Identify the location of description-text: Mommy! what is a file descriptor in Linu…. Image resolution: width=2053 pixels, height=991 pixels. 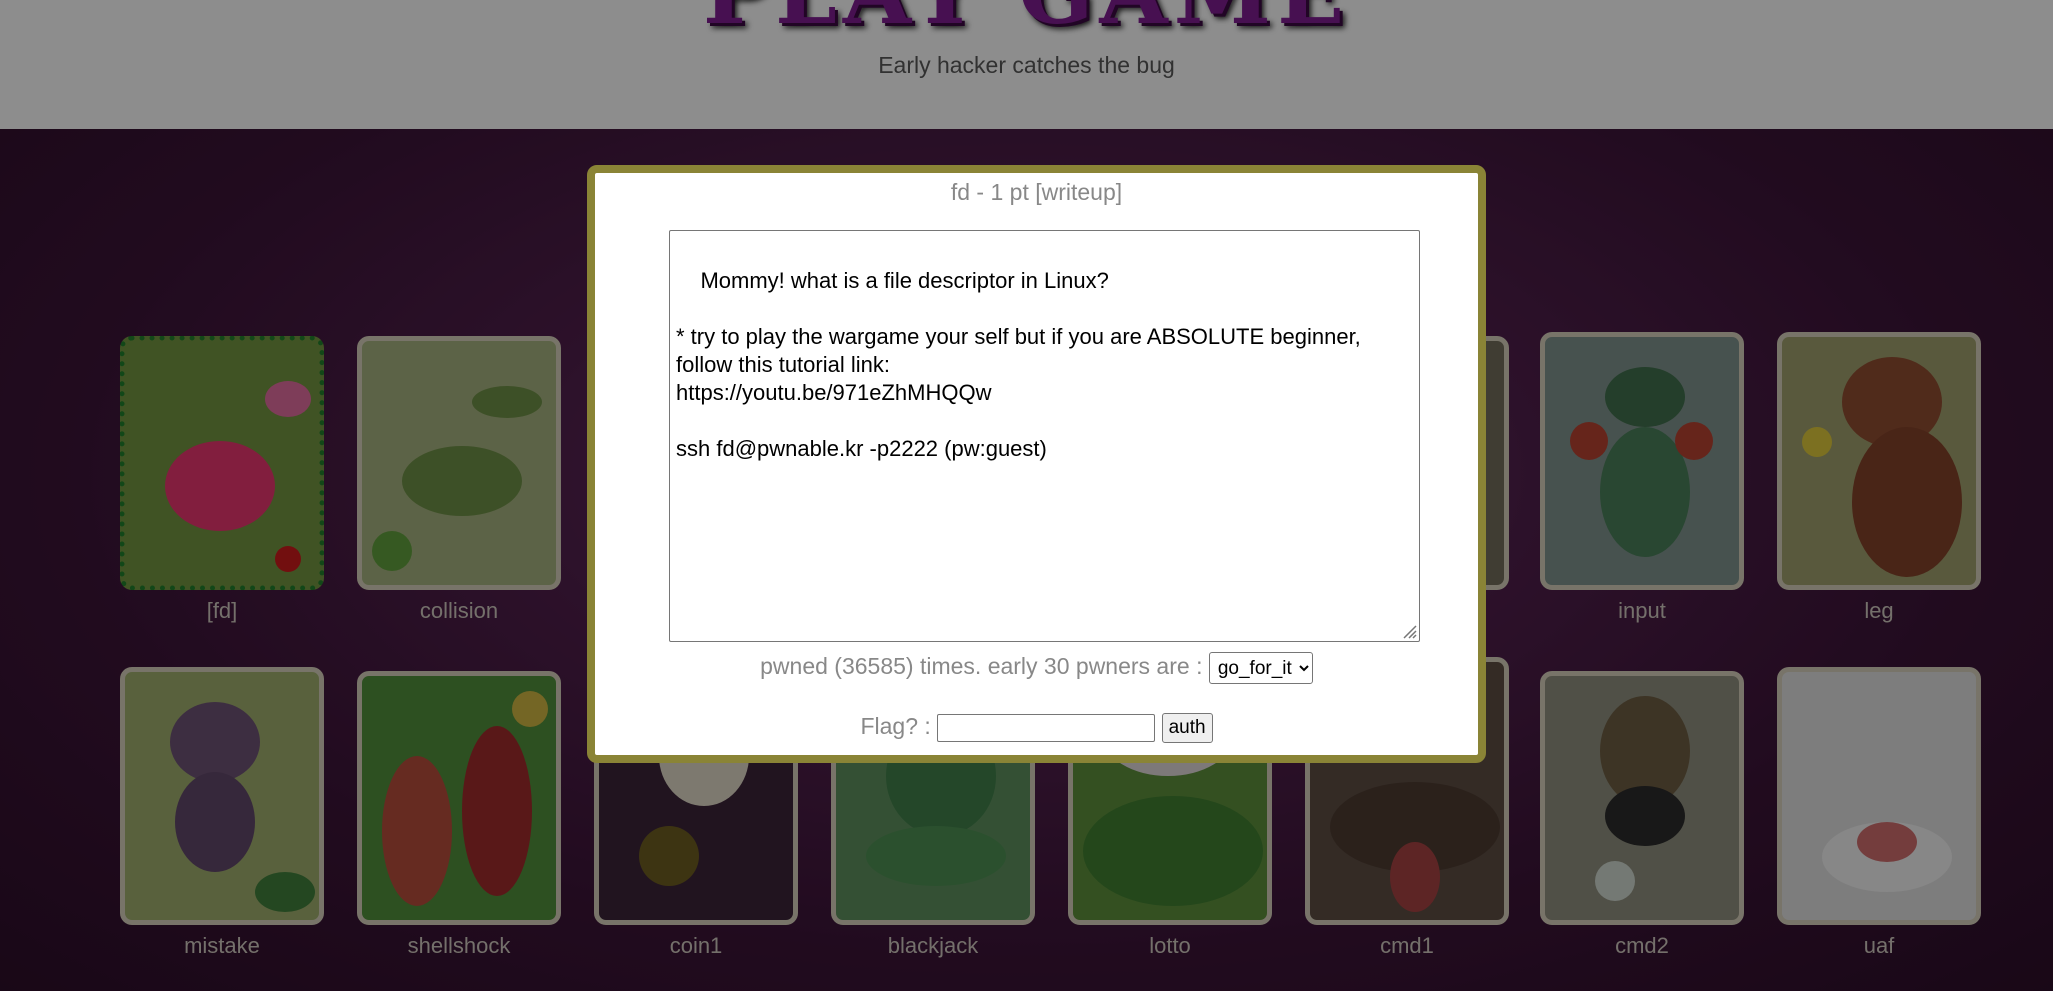
(1018, 364).